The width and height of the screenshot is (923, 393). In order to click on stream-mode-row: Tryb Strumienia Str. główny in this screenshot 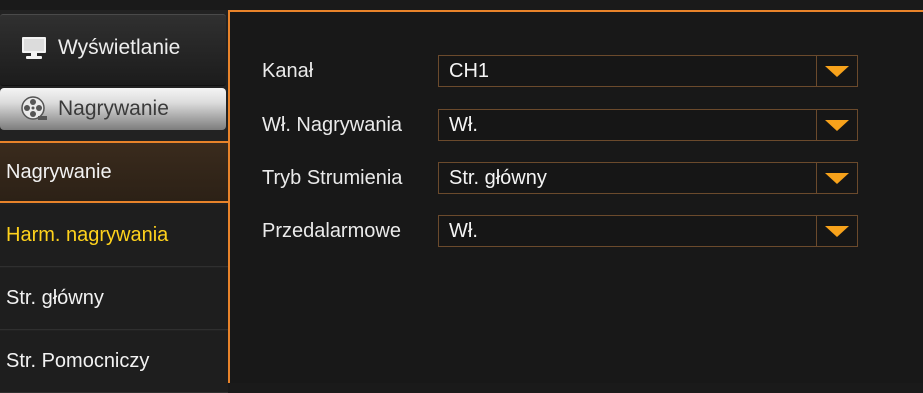, I will do `click(560, 178)`.